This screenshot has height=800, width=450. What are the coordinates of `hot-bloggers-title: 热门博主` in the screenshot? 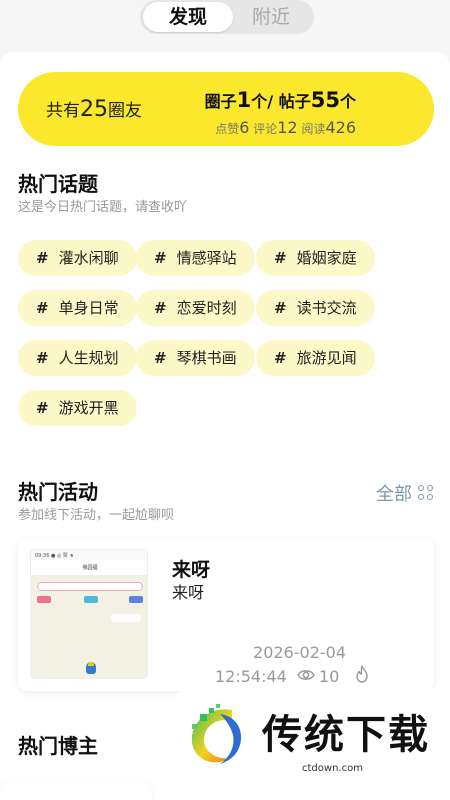 It's located at (58, 746).